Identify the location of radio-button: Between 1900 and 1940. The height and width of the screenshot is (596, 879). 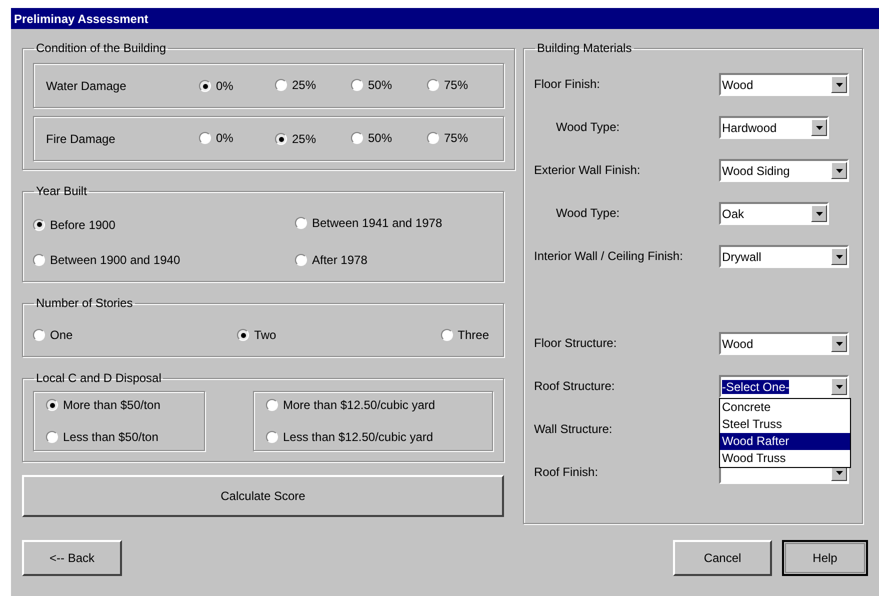
(106, 260).